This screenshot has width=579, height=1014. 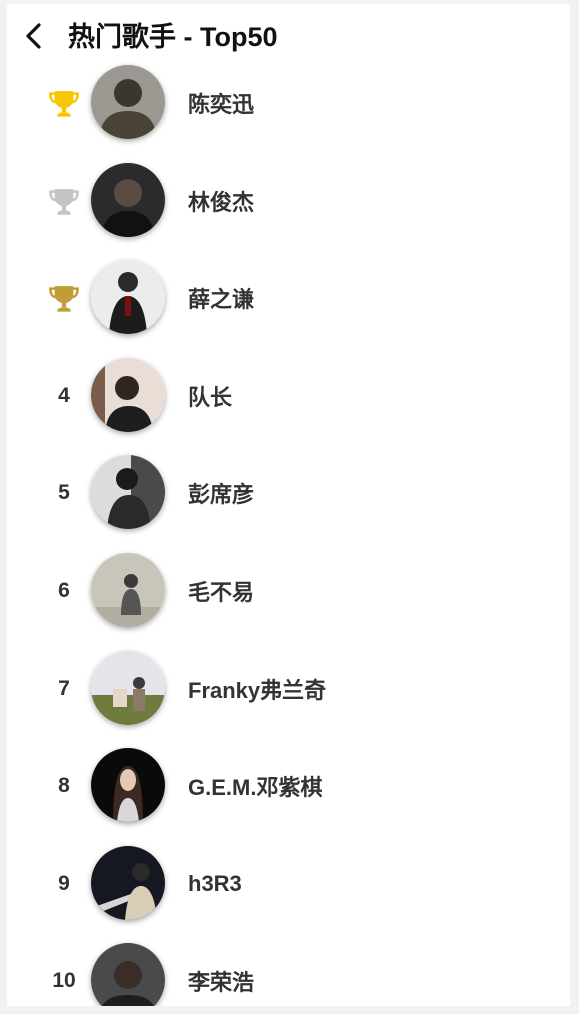 I want to click on singer-name: 薛之谦, so click(x=221, y=300).